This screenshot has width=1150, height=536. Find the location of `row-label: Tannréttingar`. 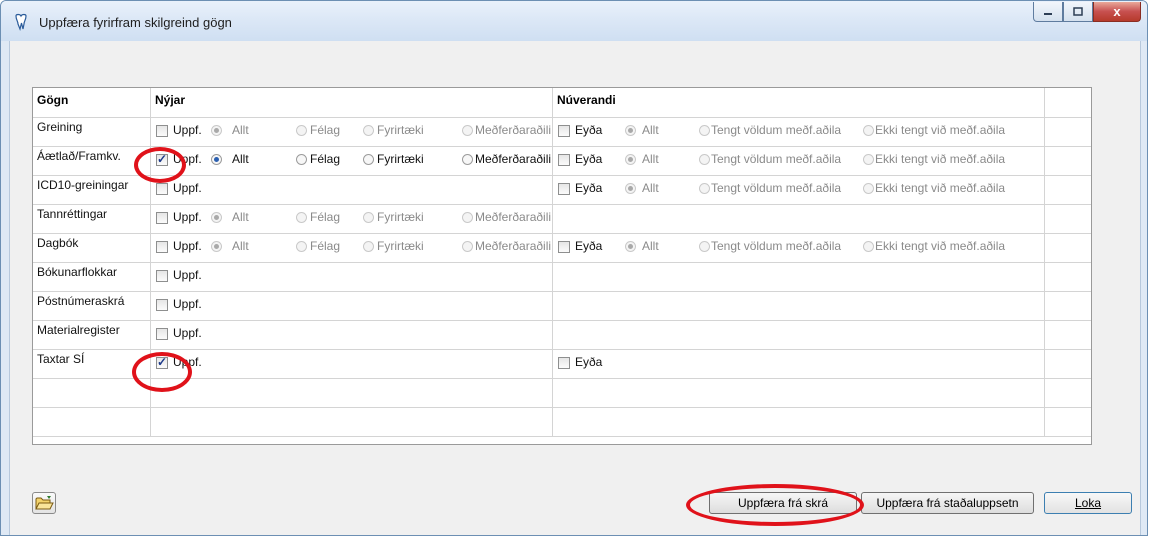

row-label: Tannréttingar is located at coordinates (92, 218).